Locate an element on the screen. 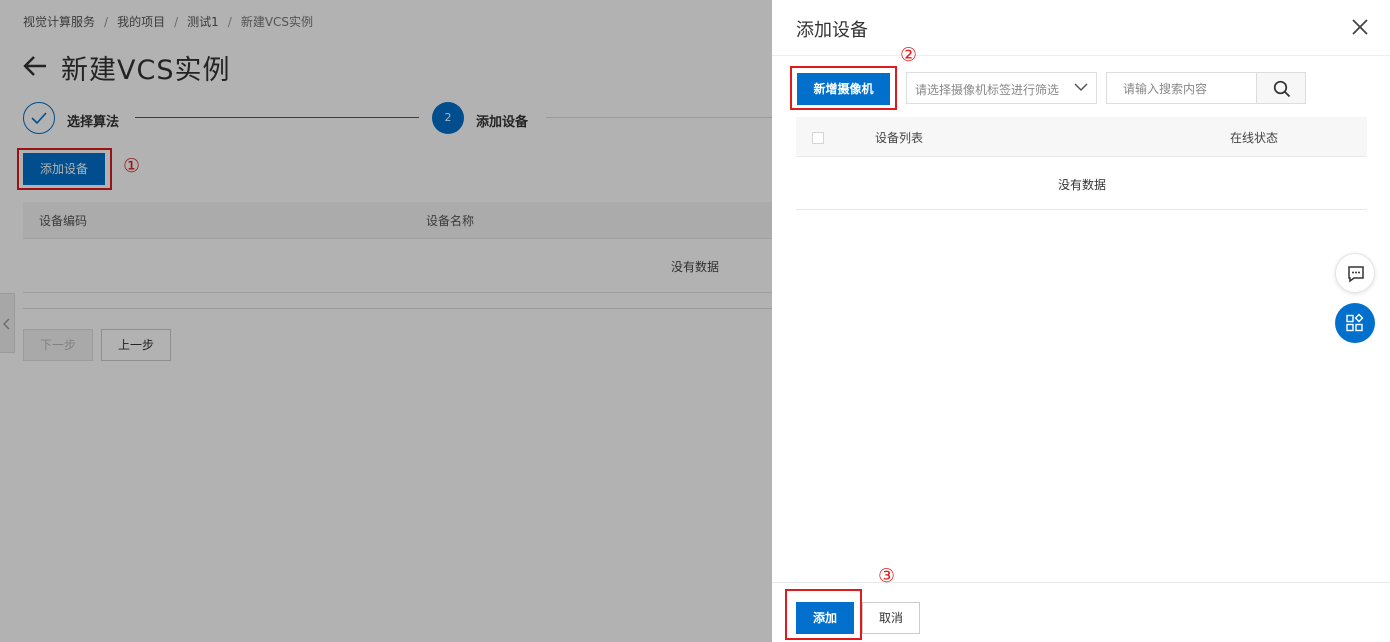 This screenshot has width=1390, height=642. column-device-list: 设备列表 is located at coordinates (899, 138).